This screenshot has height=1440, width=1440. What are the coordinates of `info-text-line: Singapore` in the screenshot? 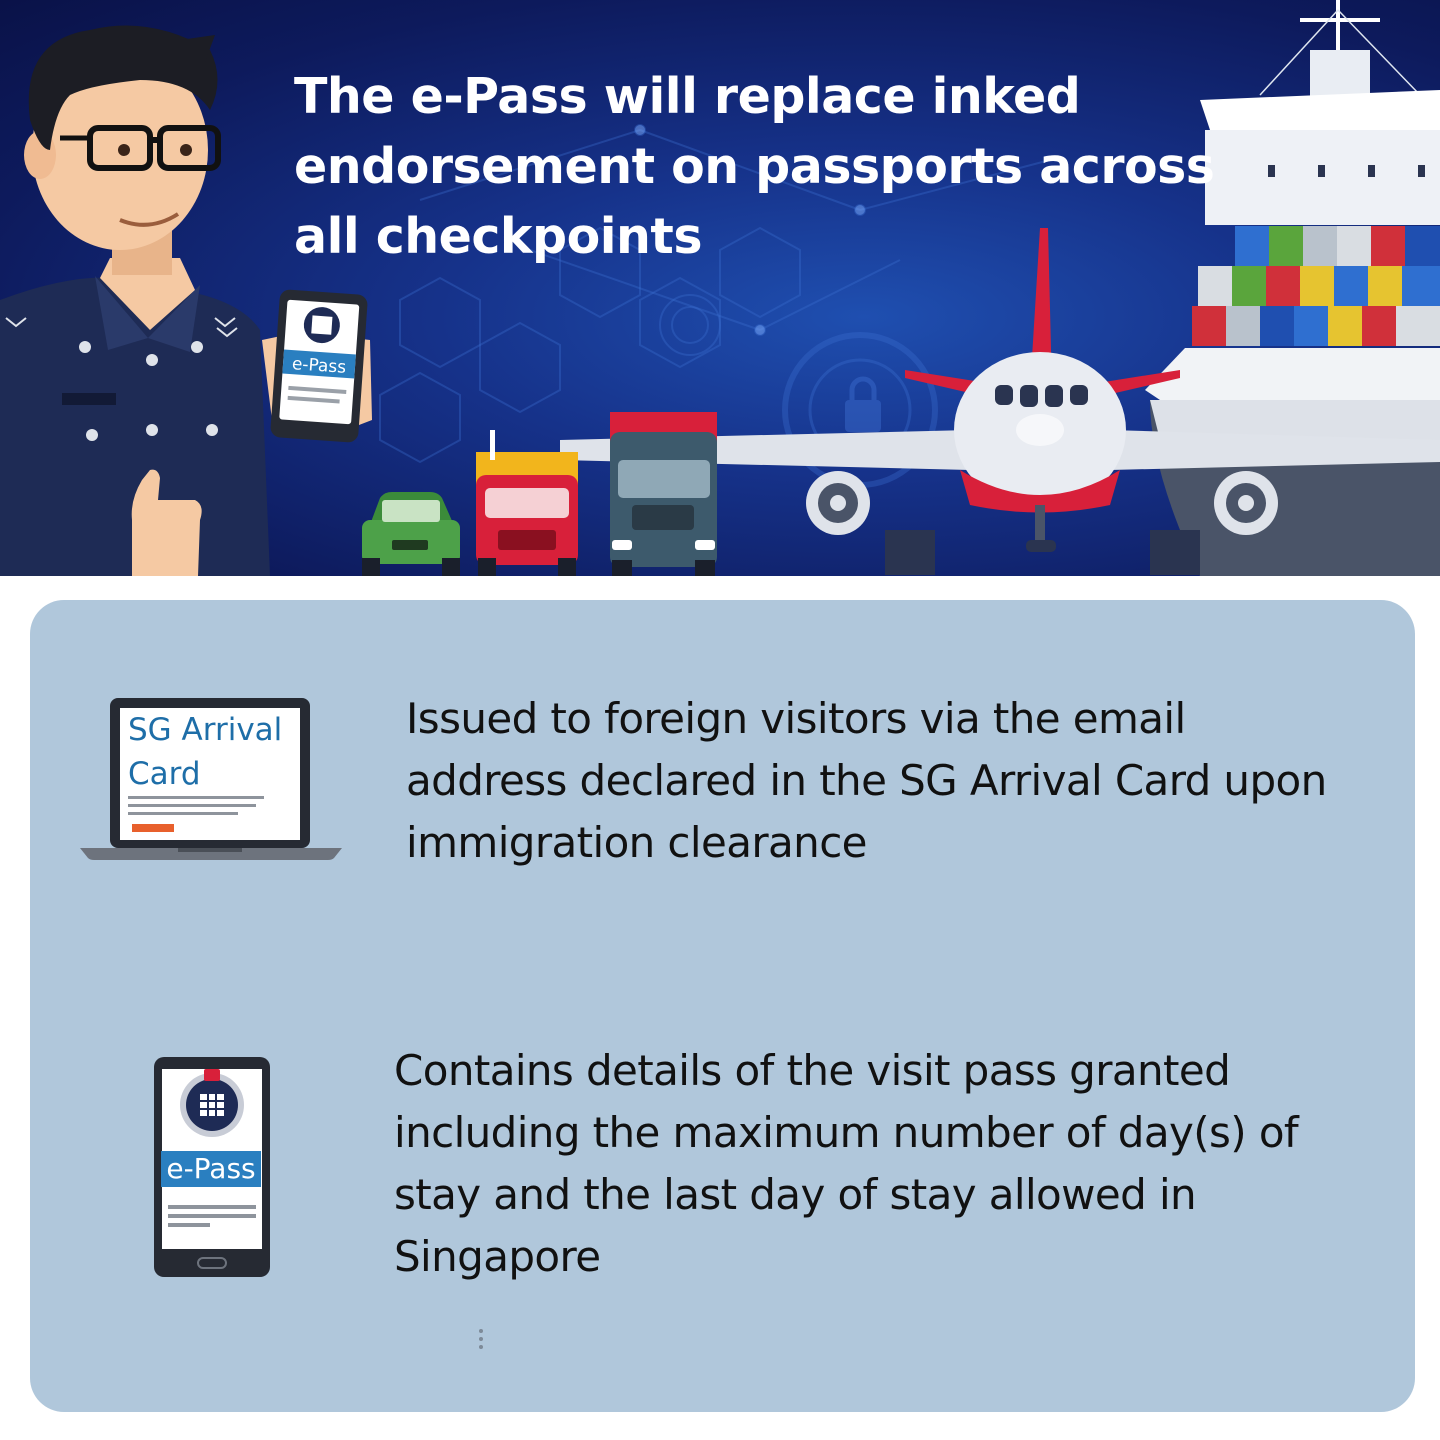 It's located at (497, 1256).